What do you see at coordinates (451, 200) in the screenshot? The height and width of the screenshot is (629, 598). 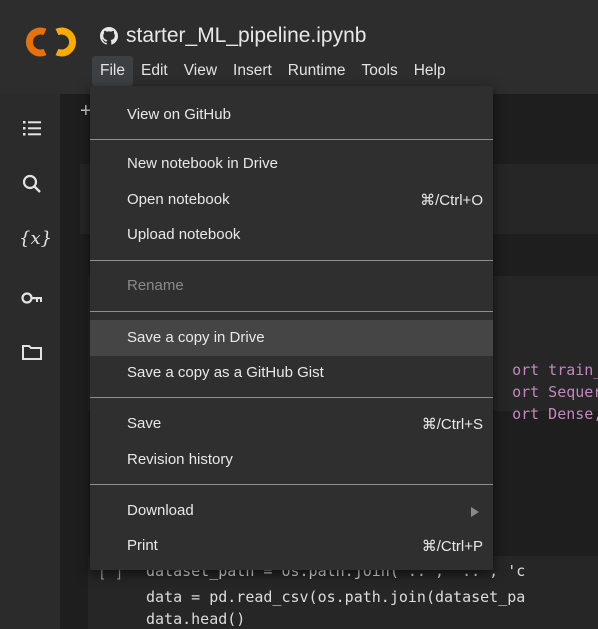 I see `shortcut-label: ⌘/Ctrl+O` at bounding box center [451, 200].